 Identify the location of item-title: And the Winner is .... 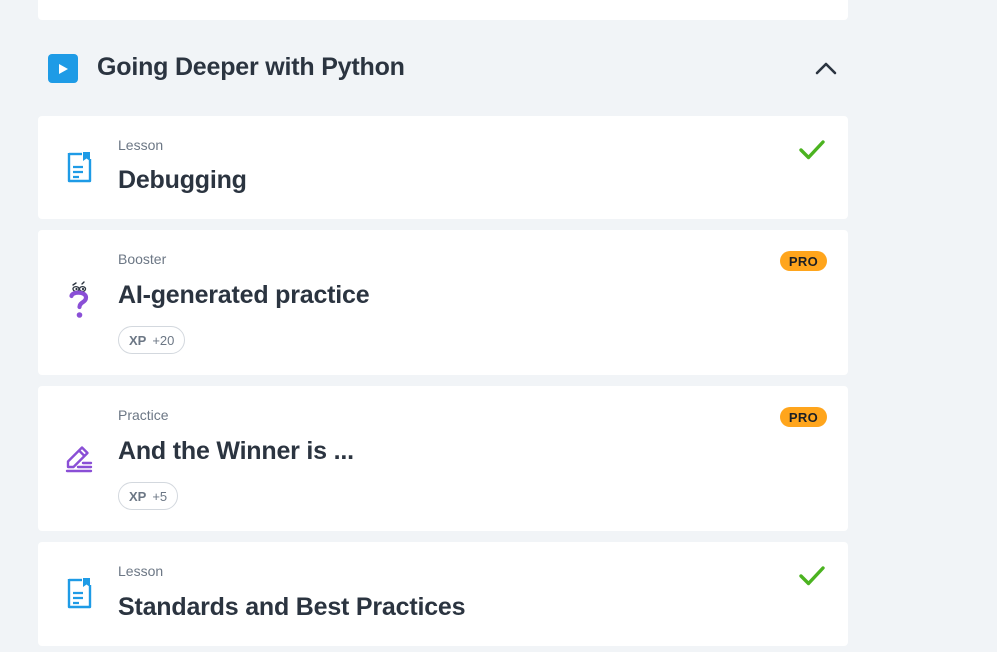
(236, 451).